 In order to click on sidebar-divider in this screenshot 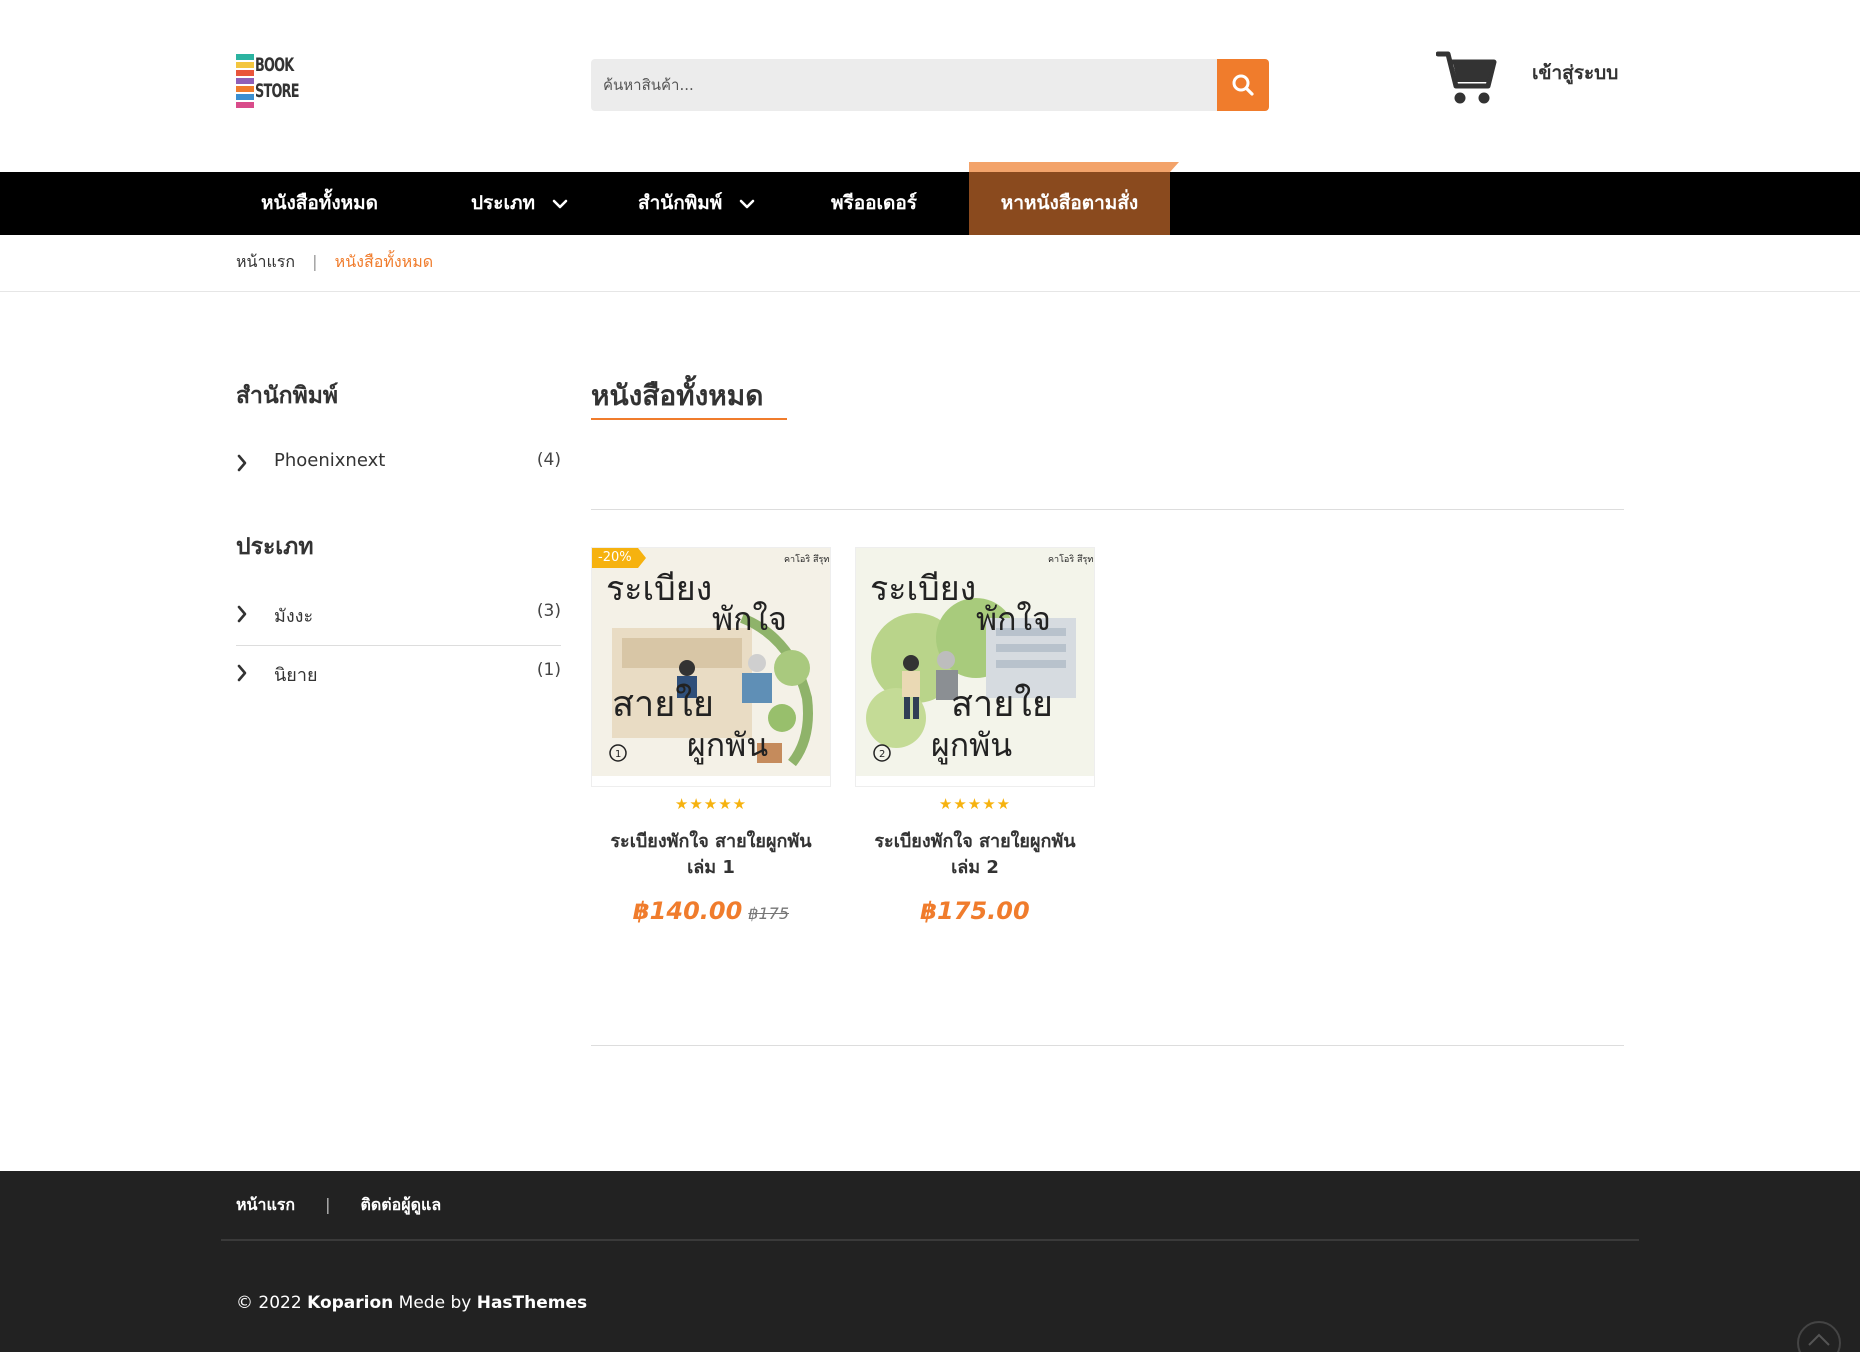, I will do `click(398, 645)`.